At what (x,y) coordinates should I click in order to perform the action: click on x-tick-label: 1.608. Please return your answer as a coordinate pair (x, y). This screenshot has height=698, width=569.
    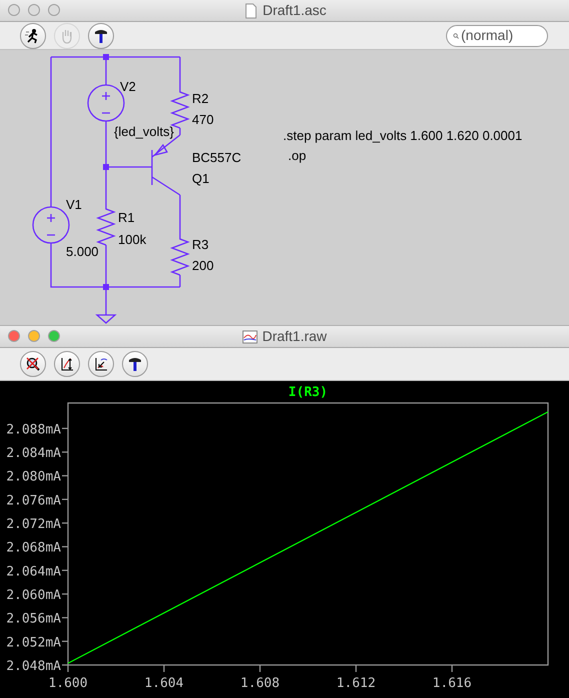
    Looking at the image, I should click on (260, 683).